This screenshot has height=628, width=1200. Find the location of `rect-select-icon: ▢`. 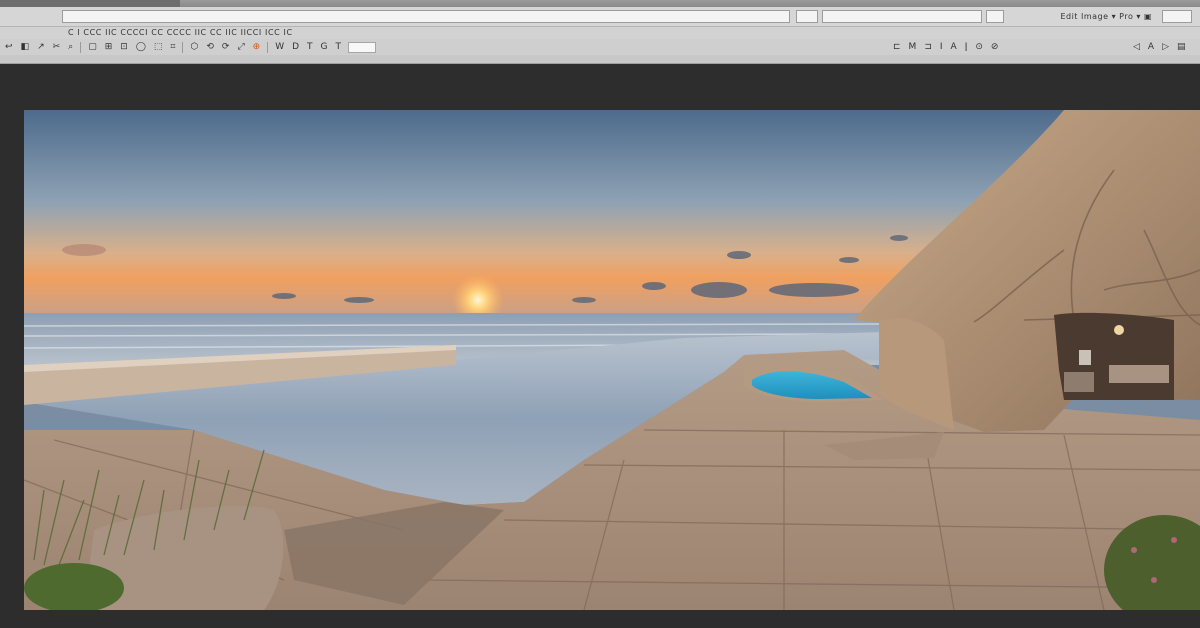

rect-select-icon: ▢ is located at coordinates (92, 47).